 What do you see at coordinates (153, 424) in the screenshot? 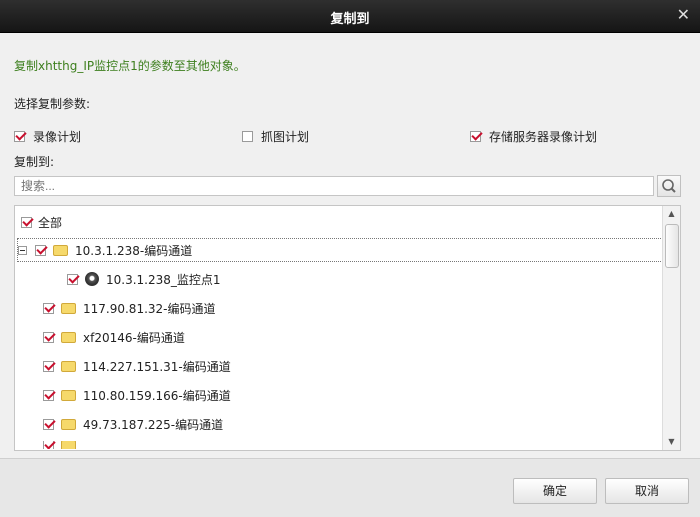
I see `node-label: 49.73.187.225-编码通道` at bounding box center [153, 424].